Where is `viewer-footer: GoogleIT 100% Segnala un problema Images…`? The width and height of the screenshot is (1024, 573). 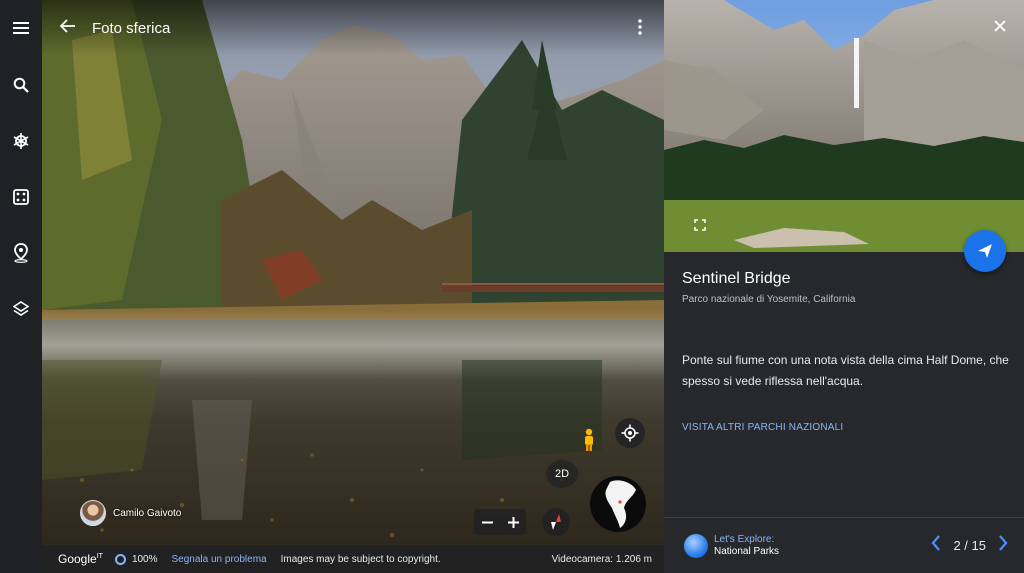
viewer-footer: GoogleIT 100% Segnala un problema Images… is located at coordinates (353, 559).